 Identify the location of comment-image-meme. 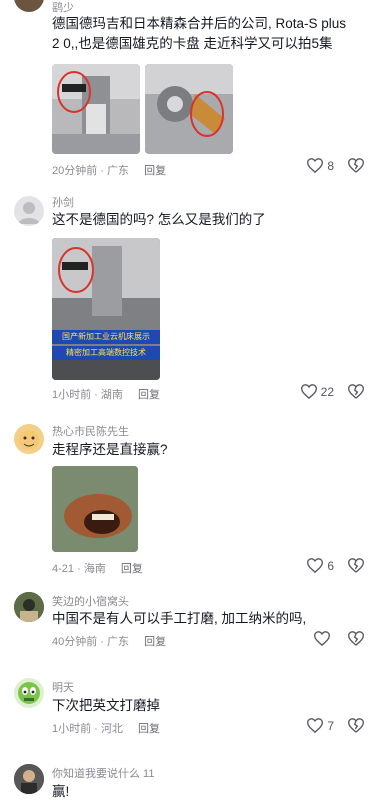
(95, 509).